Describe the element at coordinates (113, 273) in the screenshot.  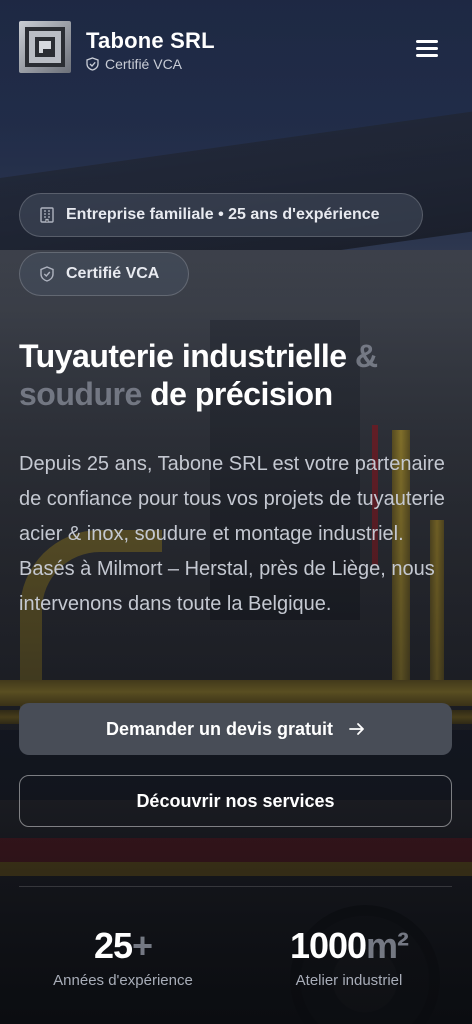
I see `badge-label: Certifié VCA` at that location.